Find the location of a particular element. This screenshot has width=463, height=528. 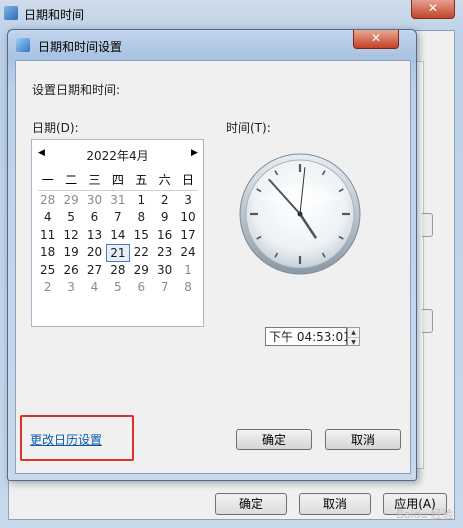

calendar-day: 11 is located at coordinates (47, 236).